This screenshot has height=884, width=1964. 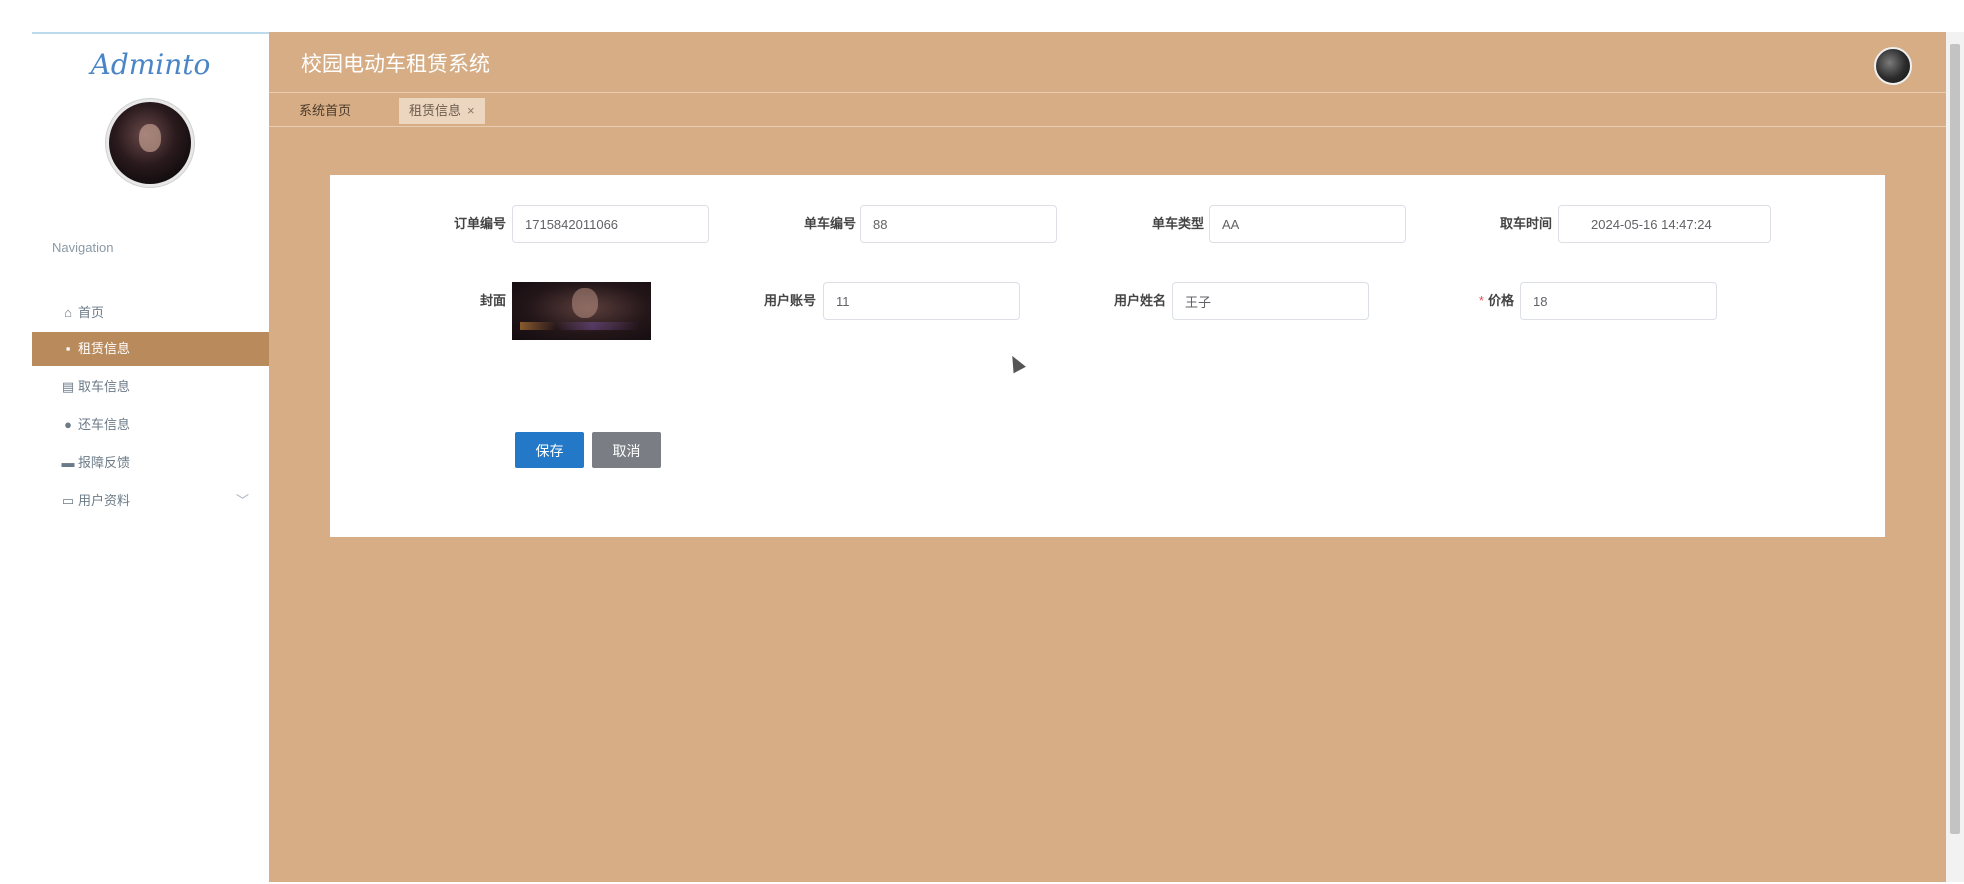 What do you see at coordinates (958, 224) in the screenshot?
I see `bike-no-input` at bounding box center [958, 224].